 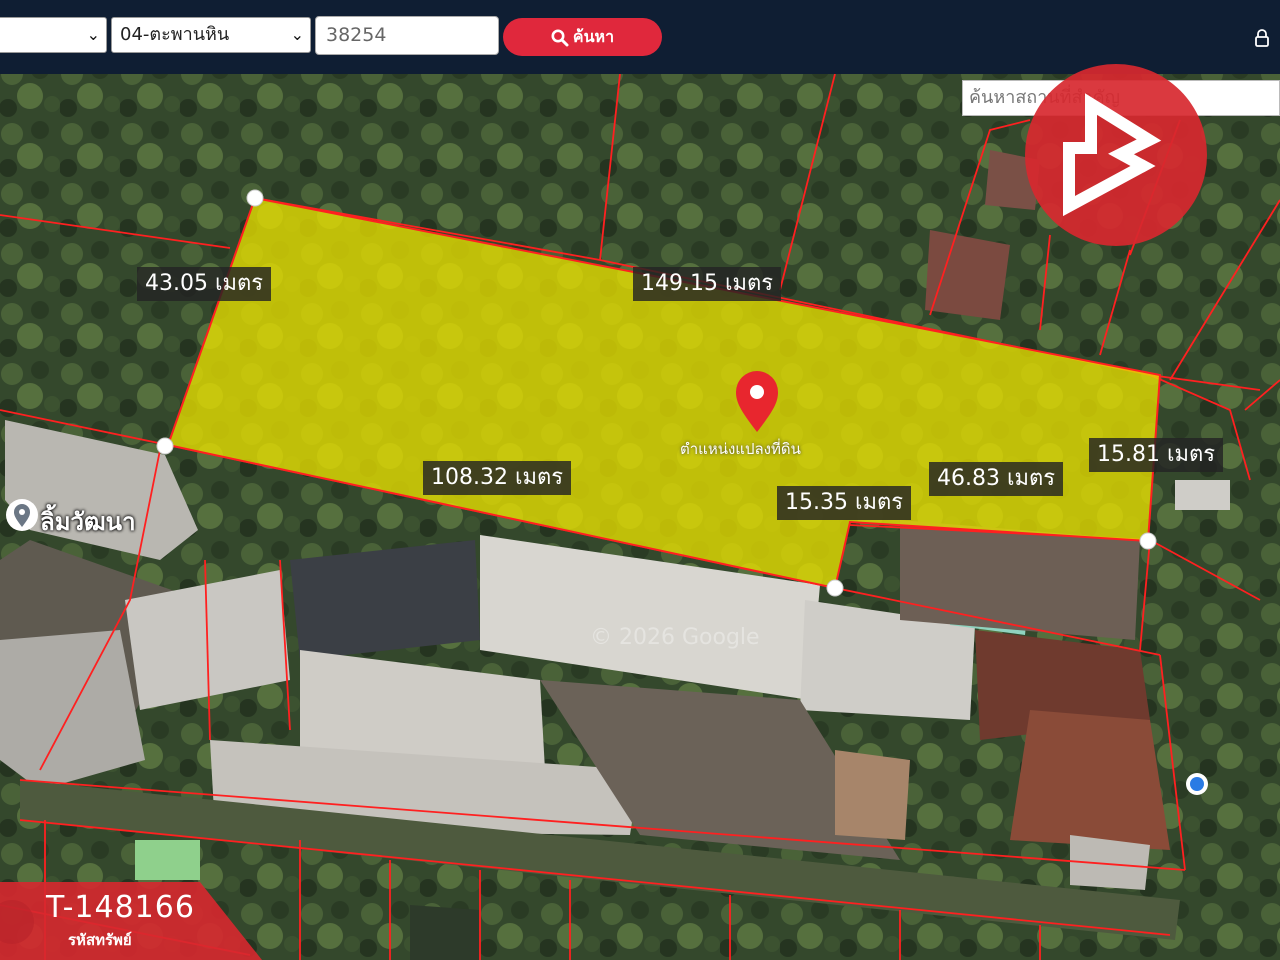 What do you see at coordinates (996, 479) in the screenshot?
I see `measurement-bottom-right: 46.83 เมตร` at bounding box center [996, 479].